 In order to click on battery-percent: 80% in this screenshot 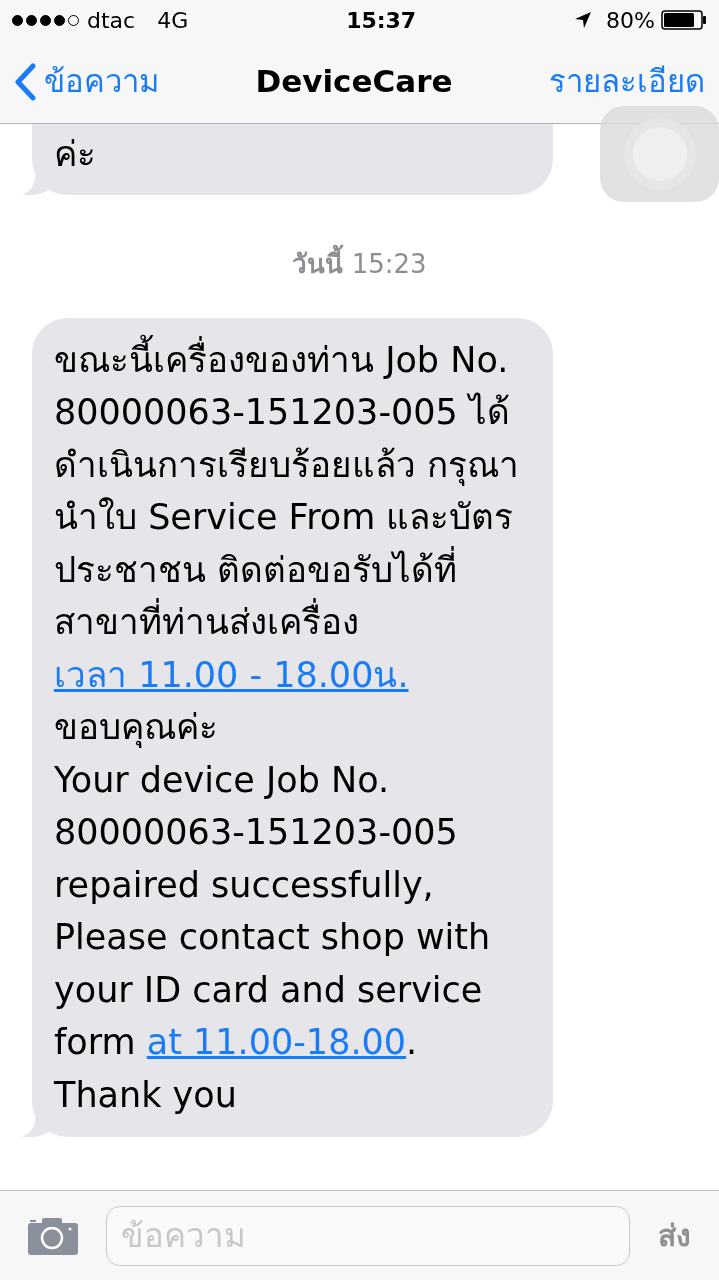, I will do `click(630, 20)`.